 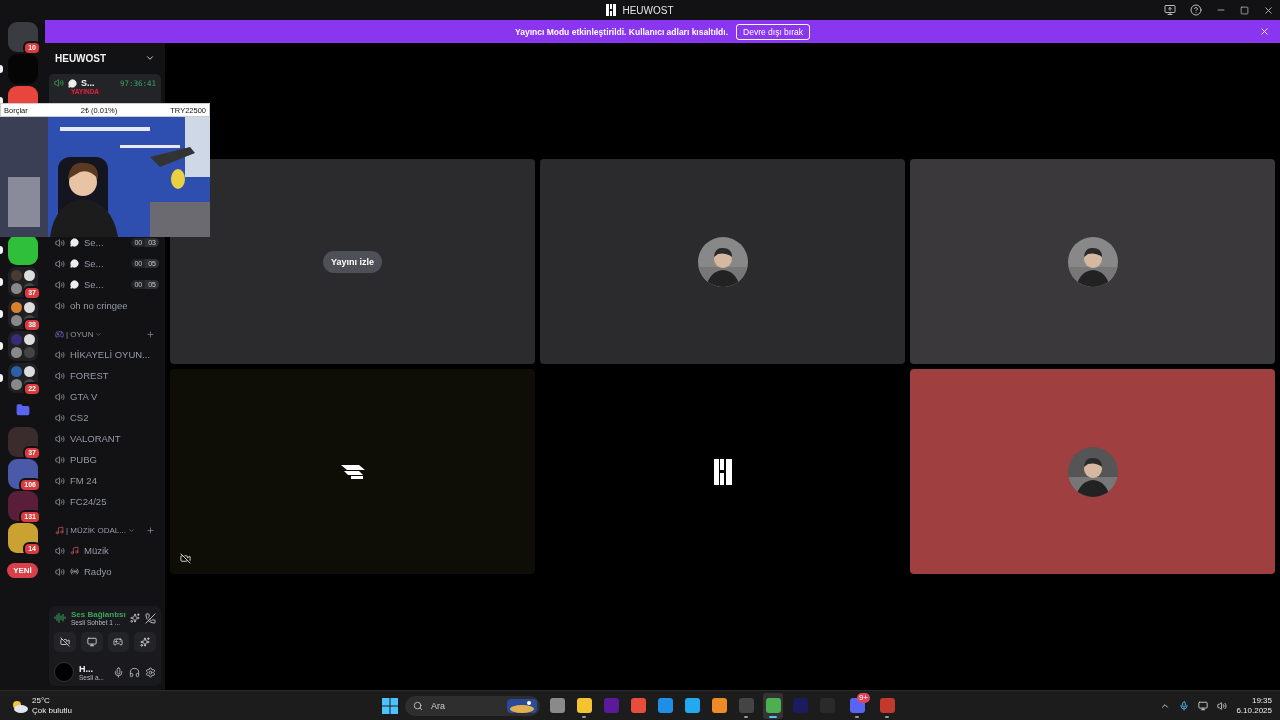 I want to click on headphones-icon, so click(x=134, y=672).